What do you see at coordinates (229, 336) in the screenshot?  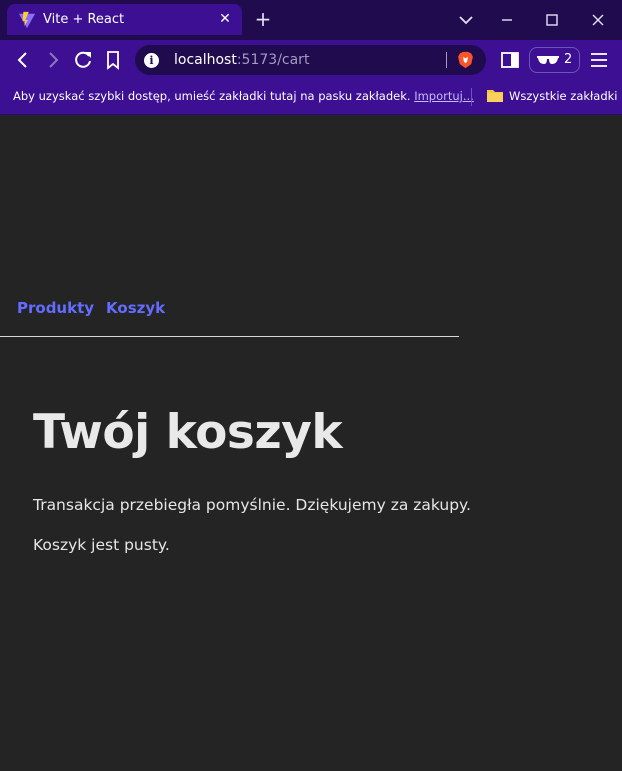 I see `nav-divider` at bounding box center [229, 336].